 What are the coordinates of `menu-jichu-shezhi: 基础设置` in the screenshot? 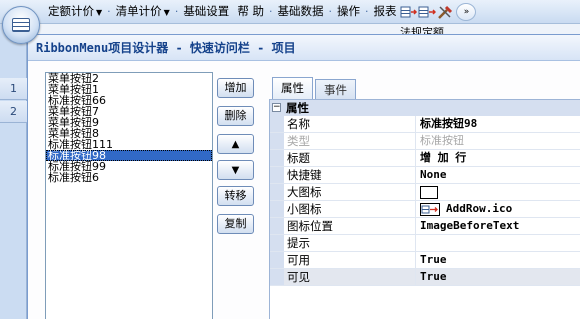 It's located at (206, 11).